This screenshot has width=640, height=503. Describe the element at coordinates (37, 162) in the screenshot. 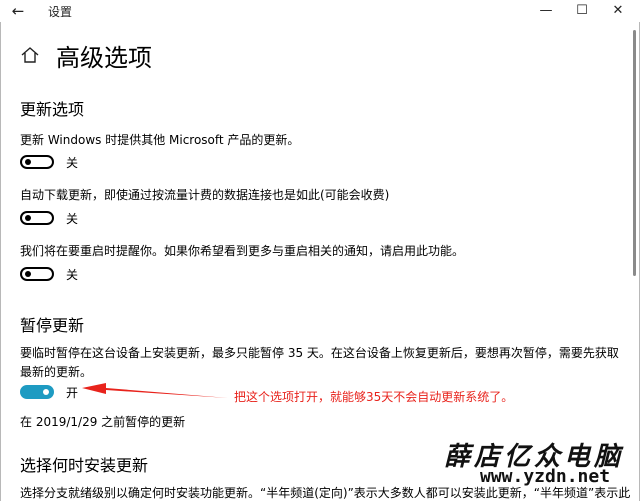

I see `toggle-other-products` at that location.